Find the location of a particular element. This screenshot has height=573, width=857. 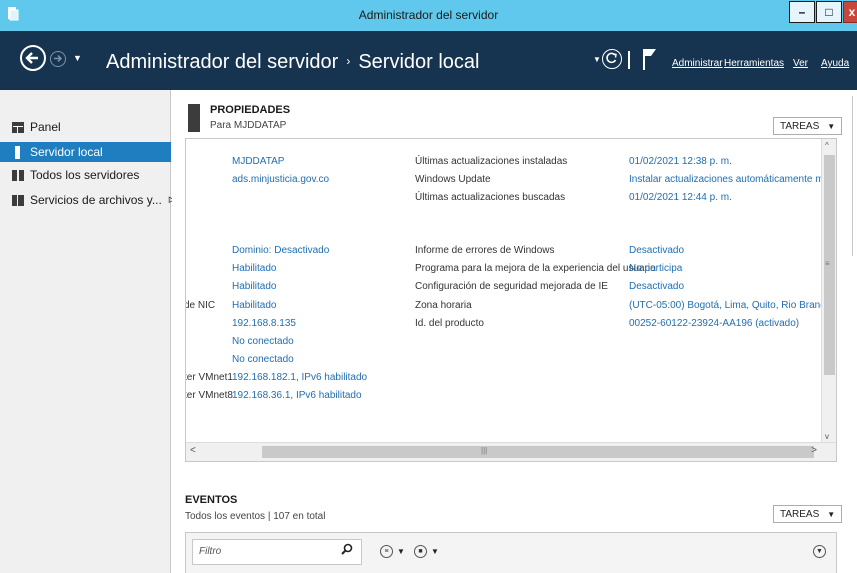

servers-icon is located at coordinates (18, 175).